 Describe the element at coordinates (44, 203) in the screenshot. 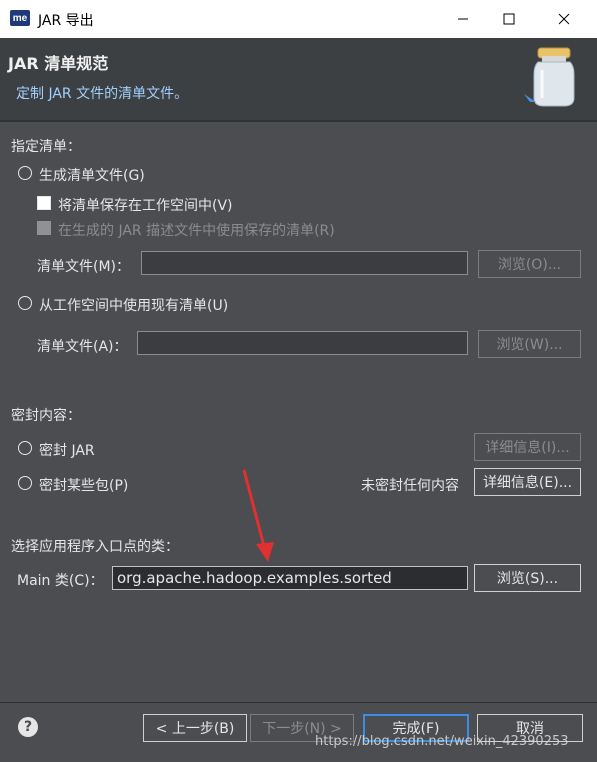

I see `save-manifest-checkbox` at that location.